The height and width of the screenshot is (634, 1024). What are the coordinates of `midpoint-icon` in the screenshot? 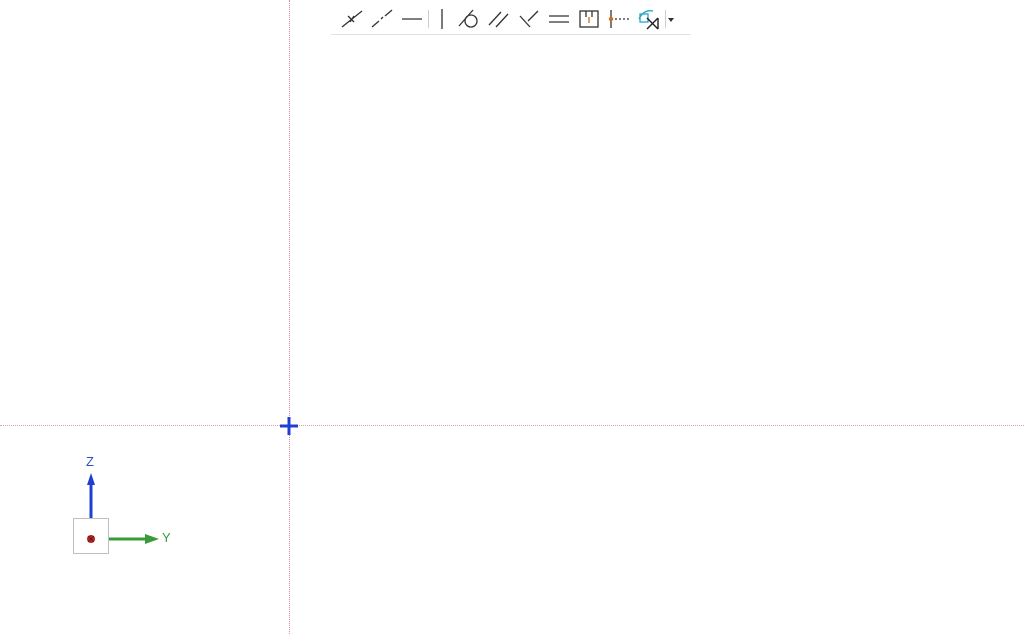 It's located at (619, 19).